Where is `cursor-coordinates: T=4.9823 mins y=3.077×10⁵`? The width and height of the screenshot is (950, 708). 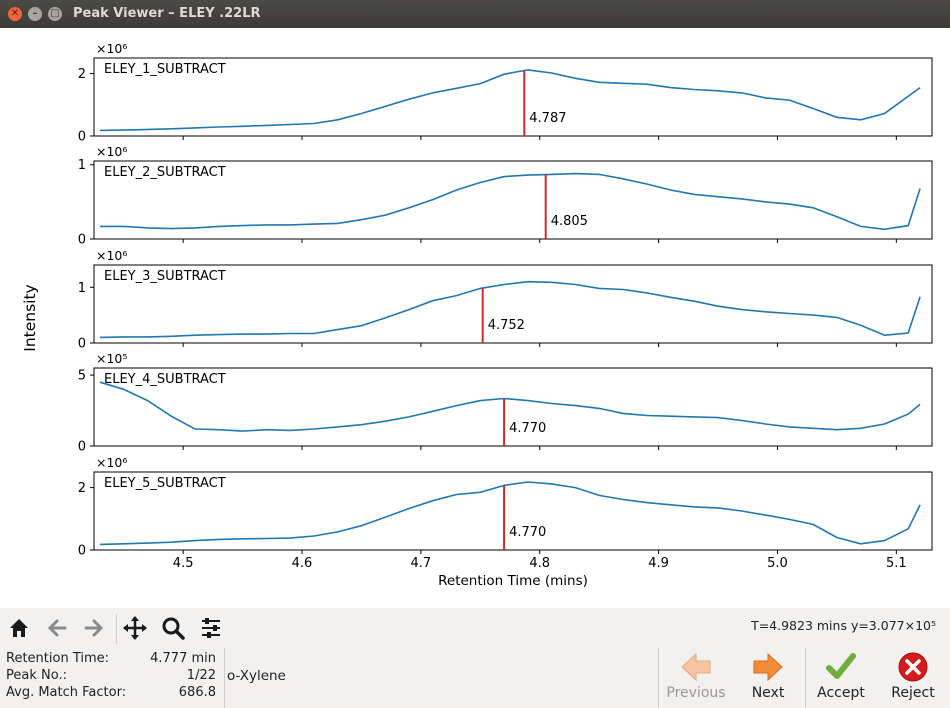
cursor-coordinates: T=4.9823 mins y=3.077×10⁵ is located at coordinates (843, 625).